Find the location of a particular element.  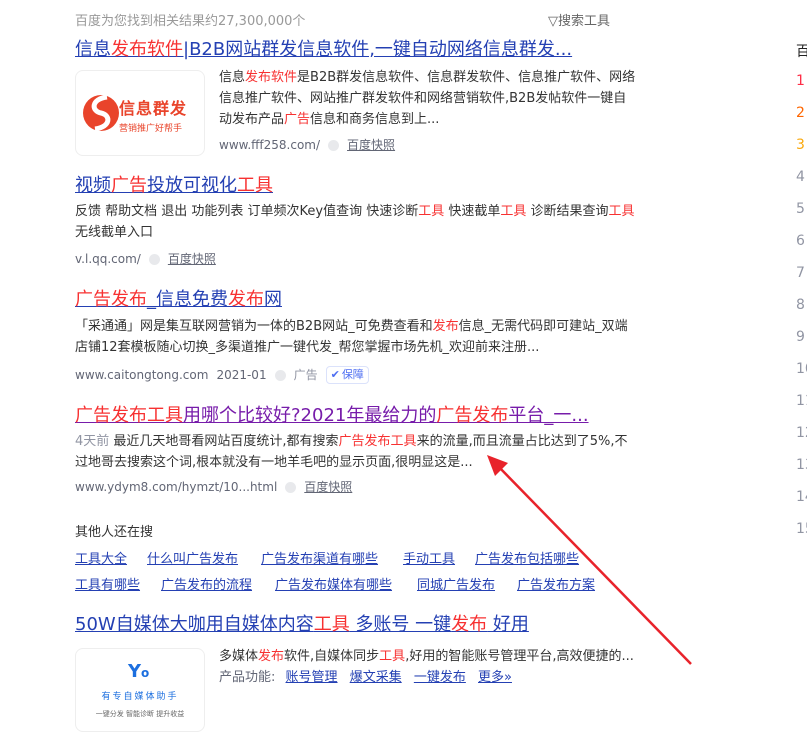

related-link: 工具有哪些 is located at coordinates (107, 583).